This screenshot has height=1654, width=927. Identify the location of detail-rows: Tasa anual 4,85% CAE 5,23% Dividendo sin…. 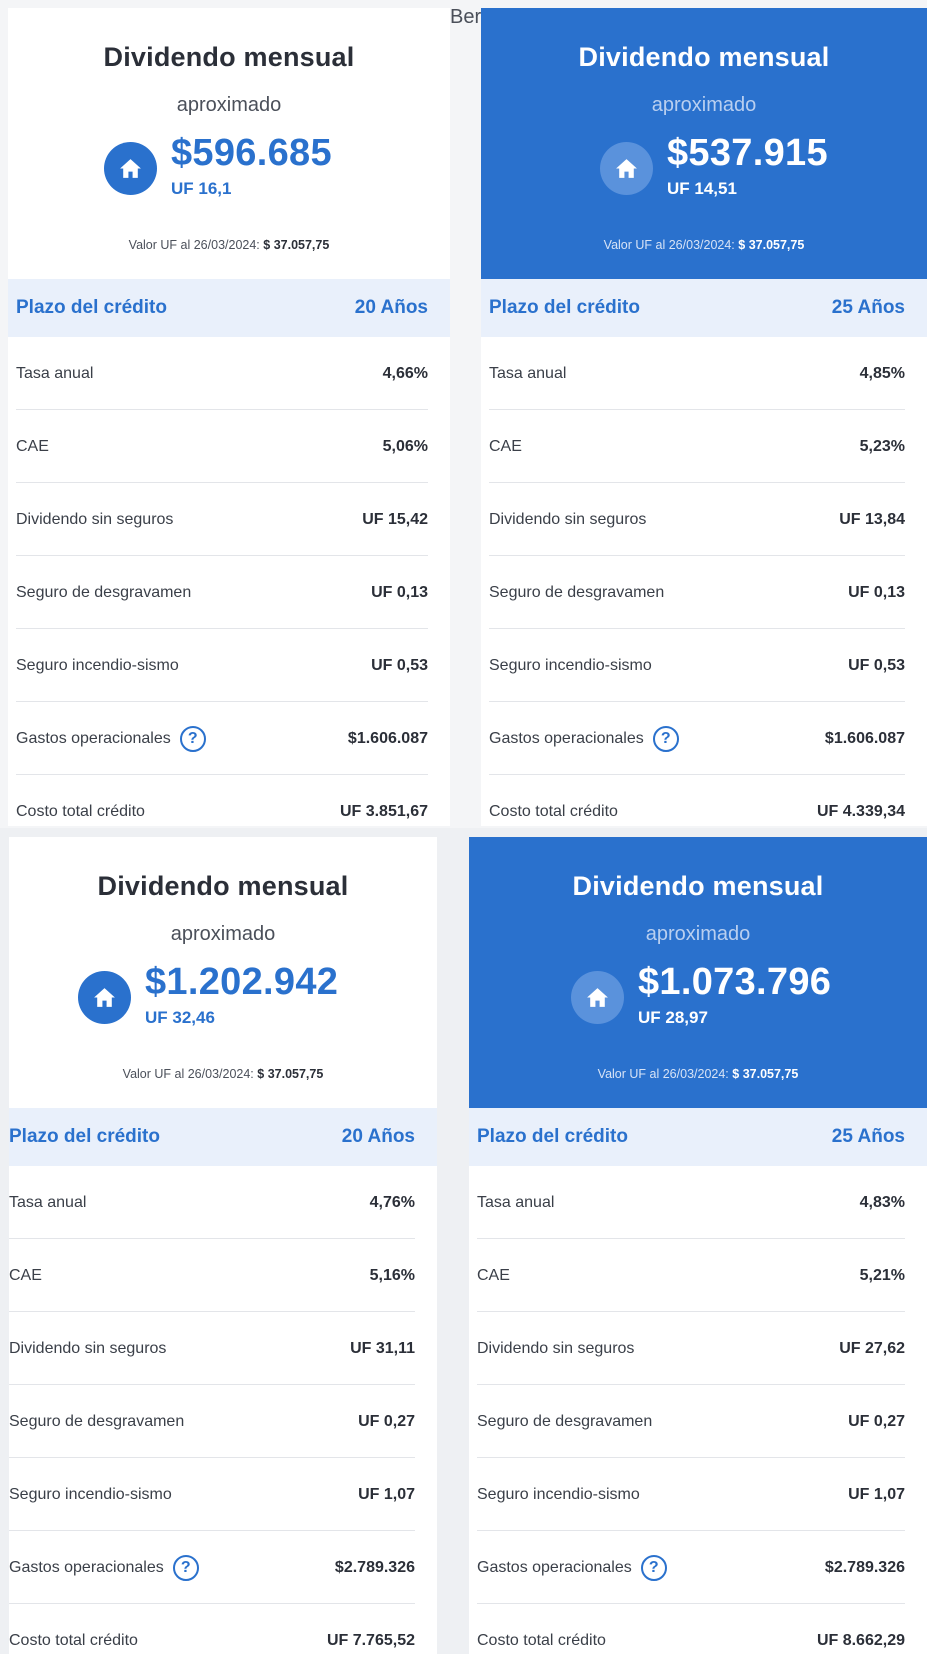
(704, 581).